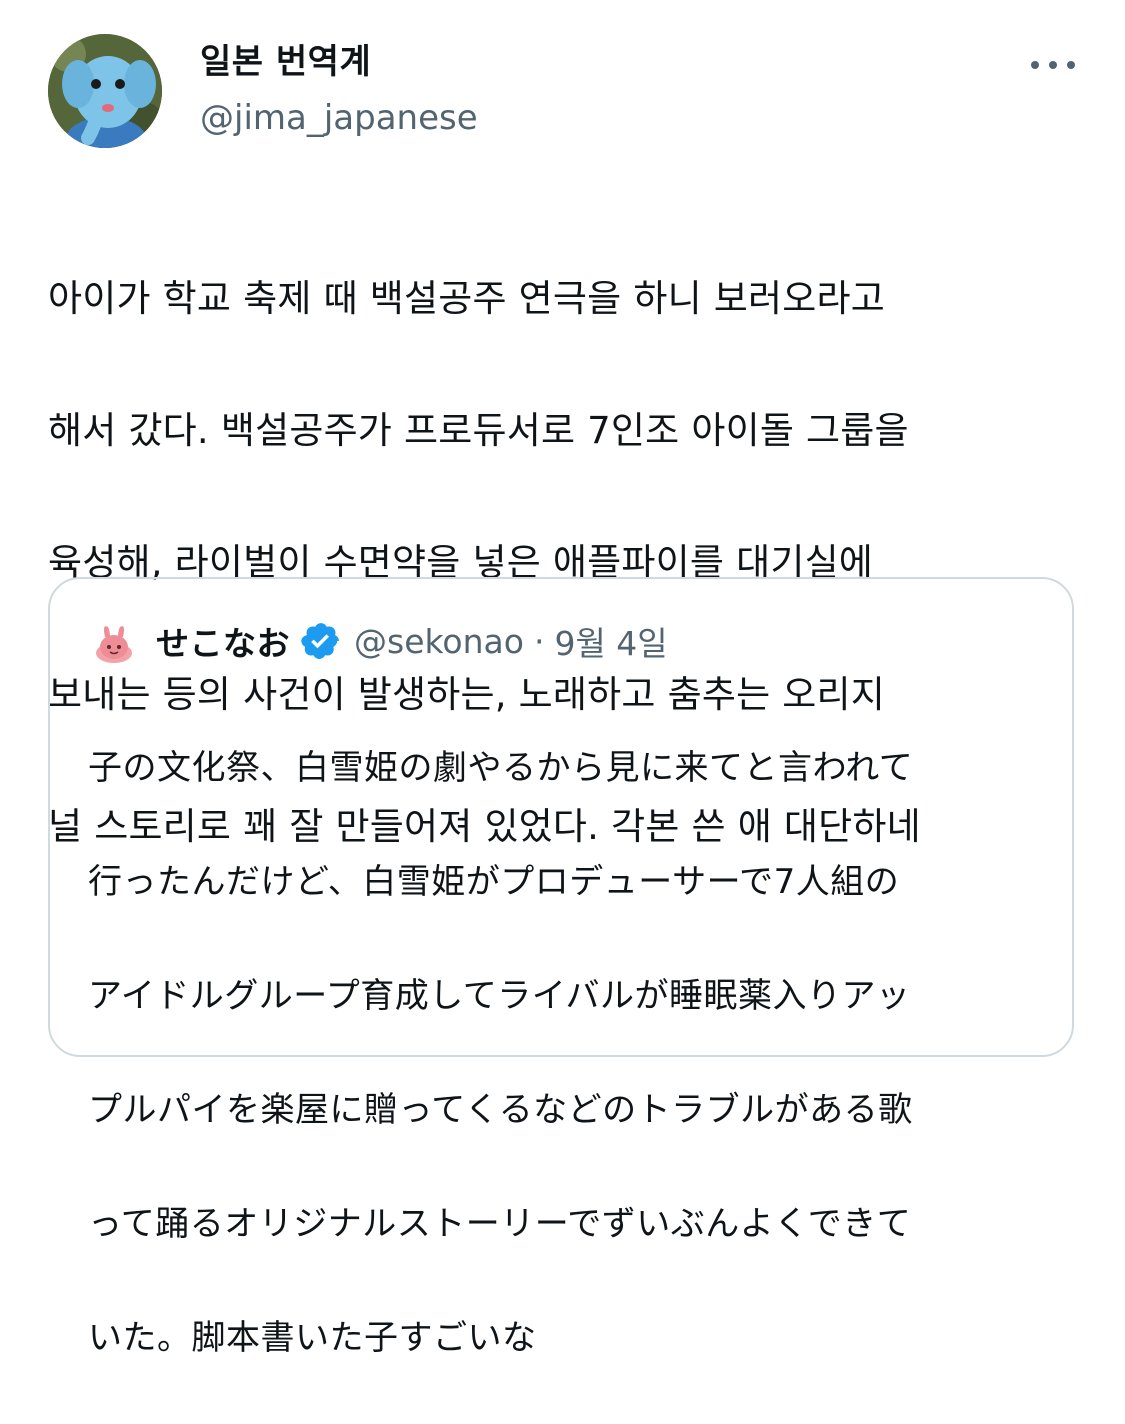 The width and height of the screenshot is (1125, 1424). I want to click on author-handle: @jima_japanese, so click(339, 118).